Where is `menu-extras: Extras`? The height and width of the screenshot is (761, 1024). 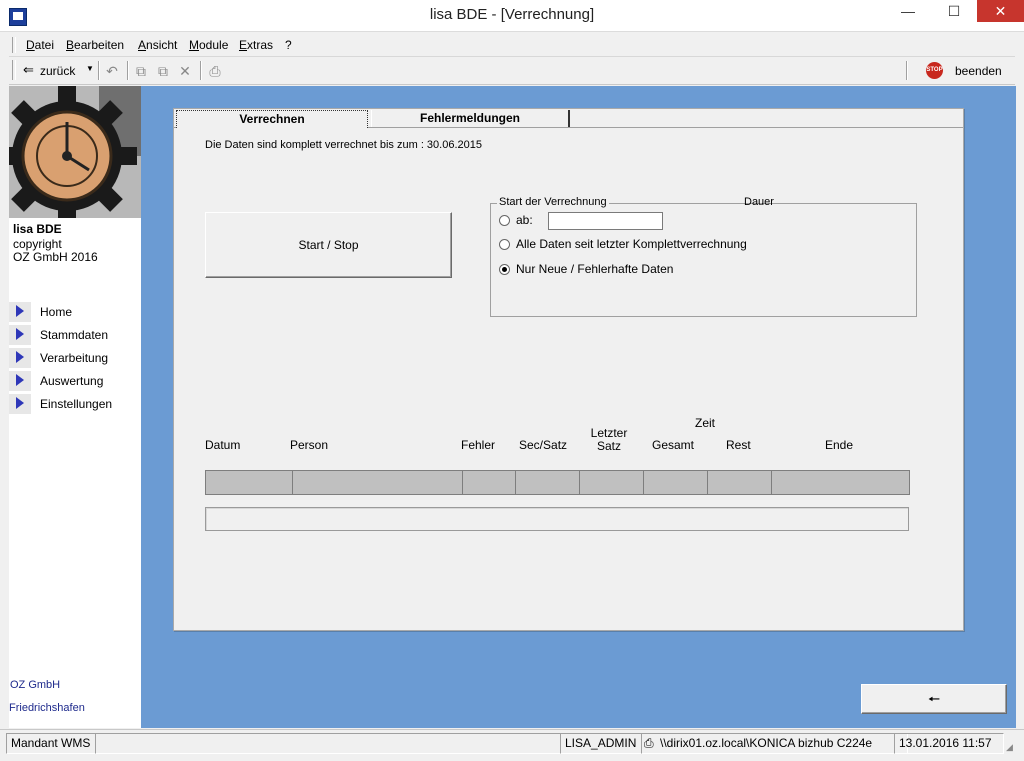
menu-extras: Extras is located at coordinates (256, 45).